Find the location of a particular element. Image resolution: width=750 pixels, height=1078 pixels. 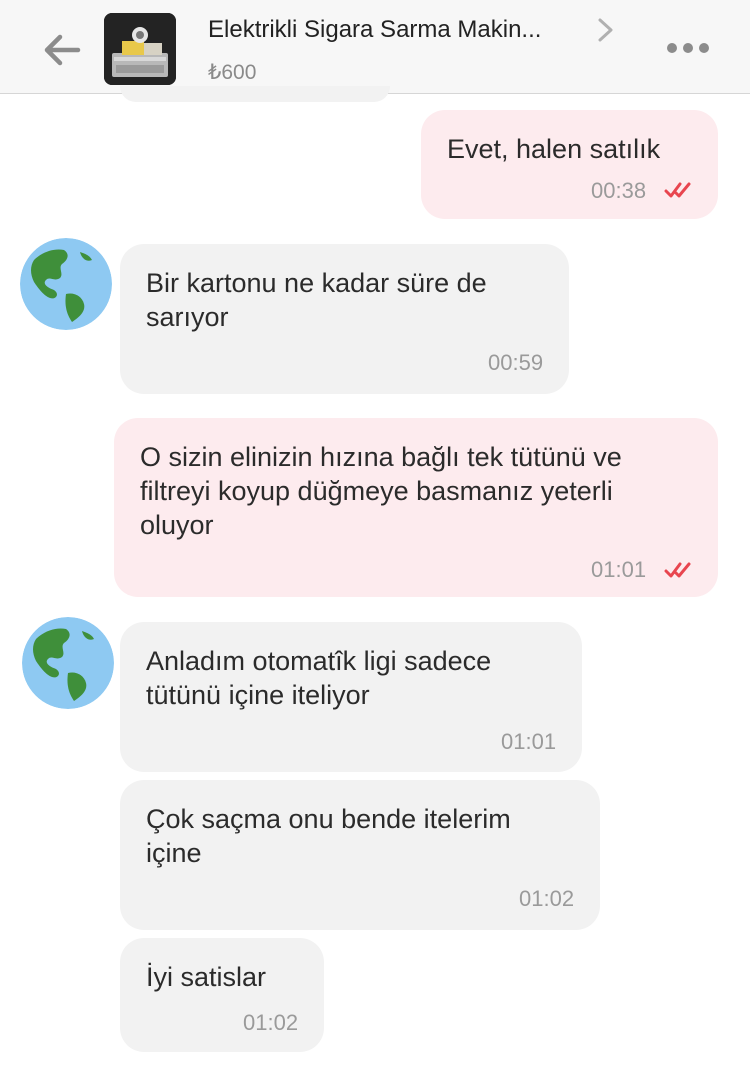

chat-header: Elektrikli Sigara Sarma Makin... ₺600 is located at coordinates (375, 47).